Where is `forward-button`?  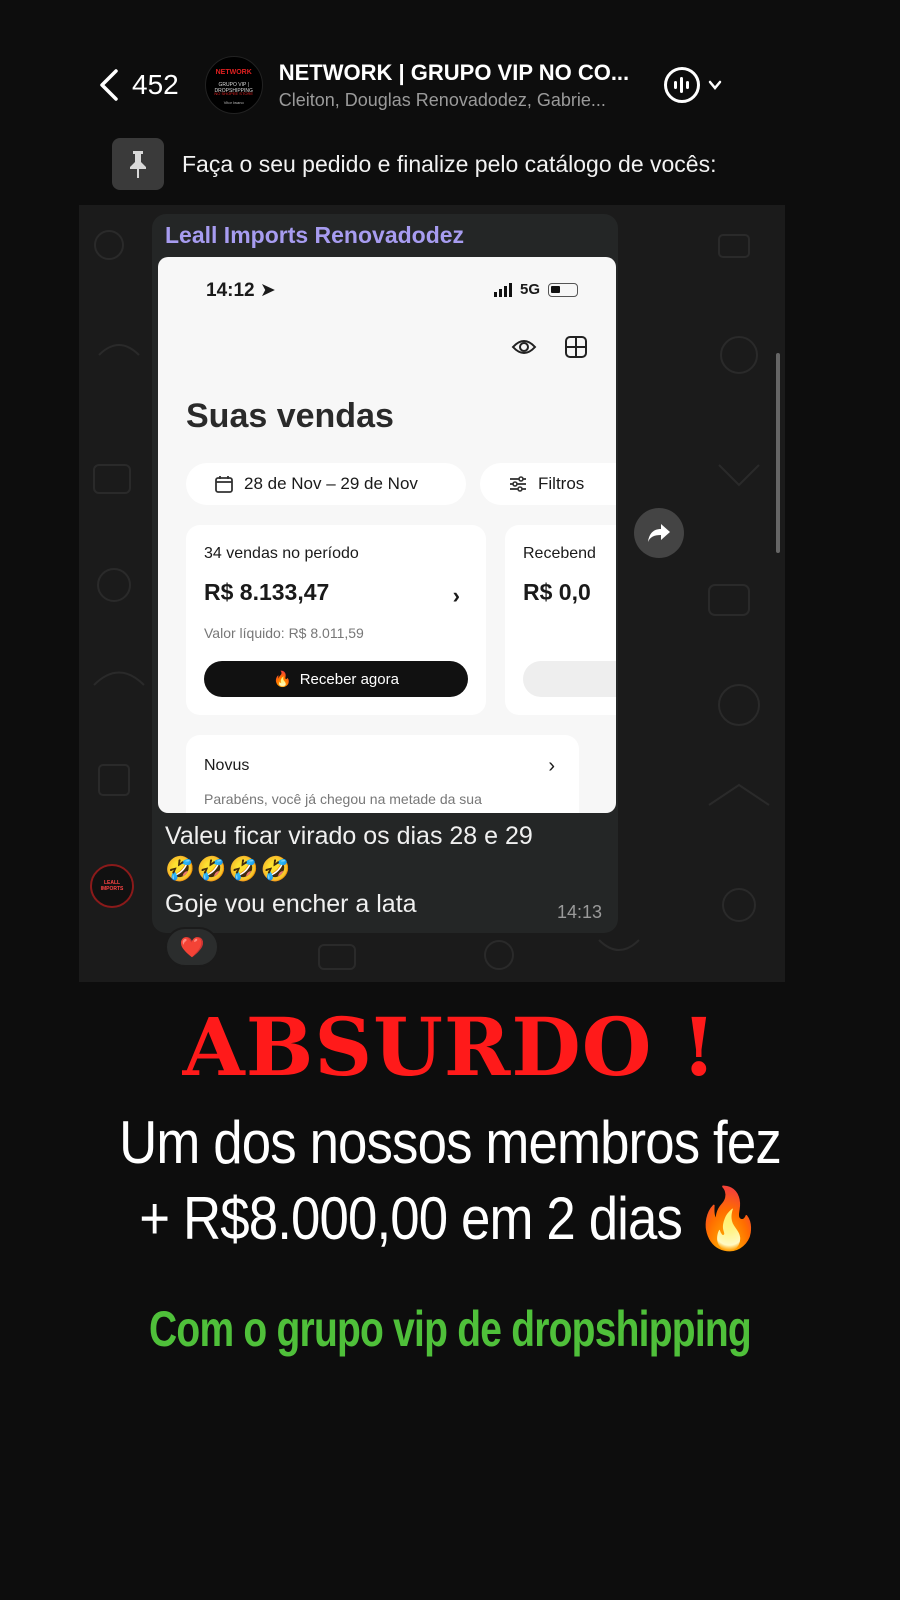 forward-button is located at coordinates (659, 533).